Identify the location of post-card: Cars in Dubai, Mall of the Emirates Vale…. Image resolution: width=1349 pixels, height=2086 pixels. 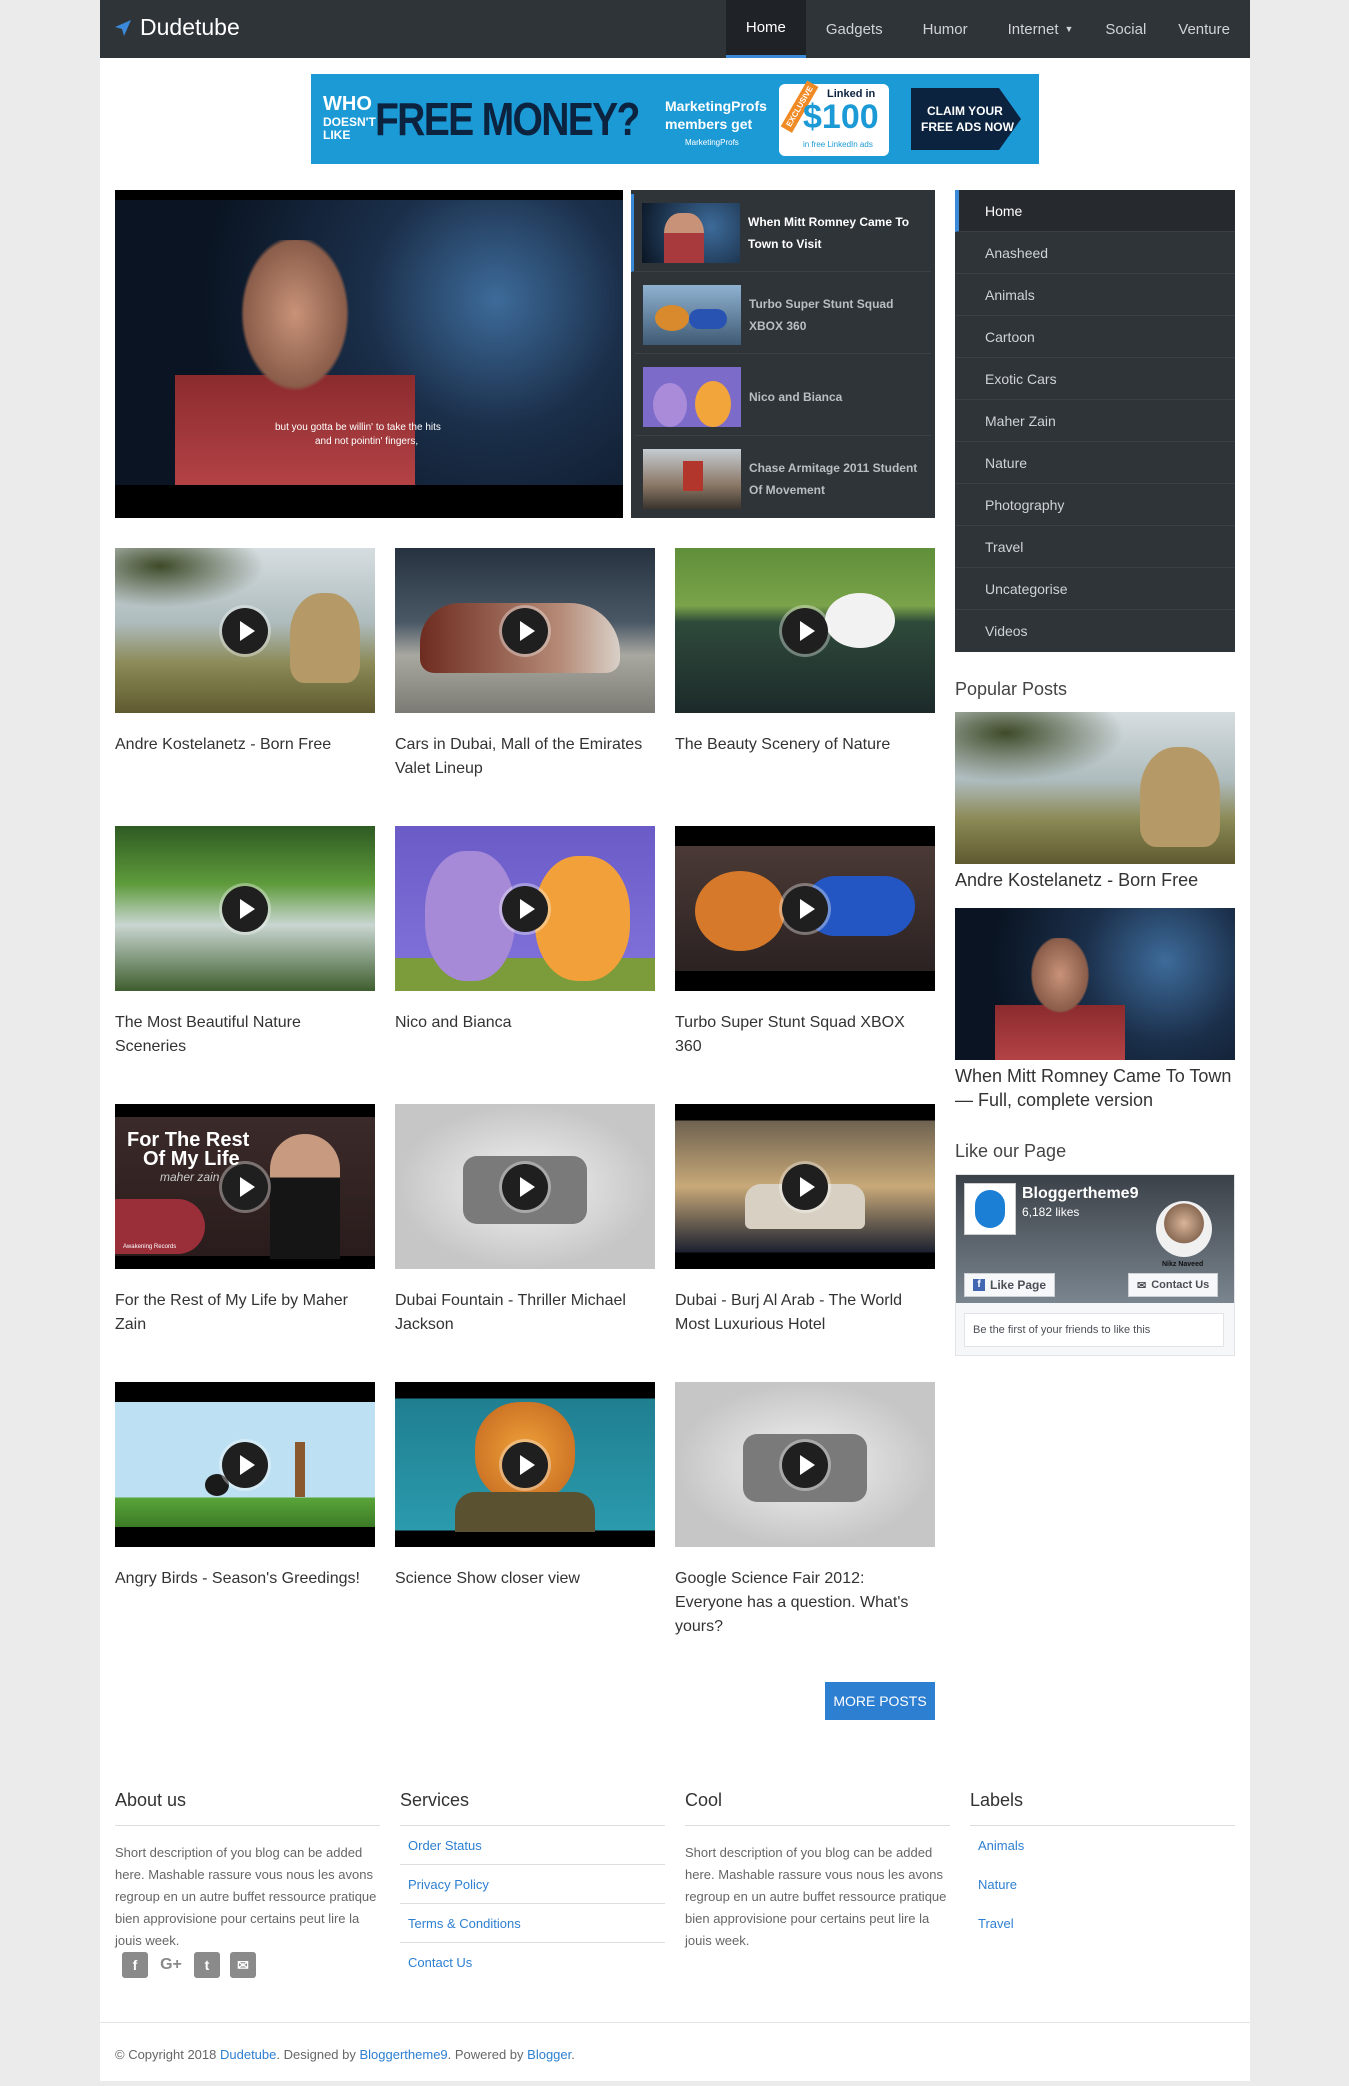
(525, 664).